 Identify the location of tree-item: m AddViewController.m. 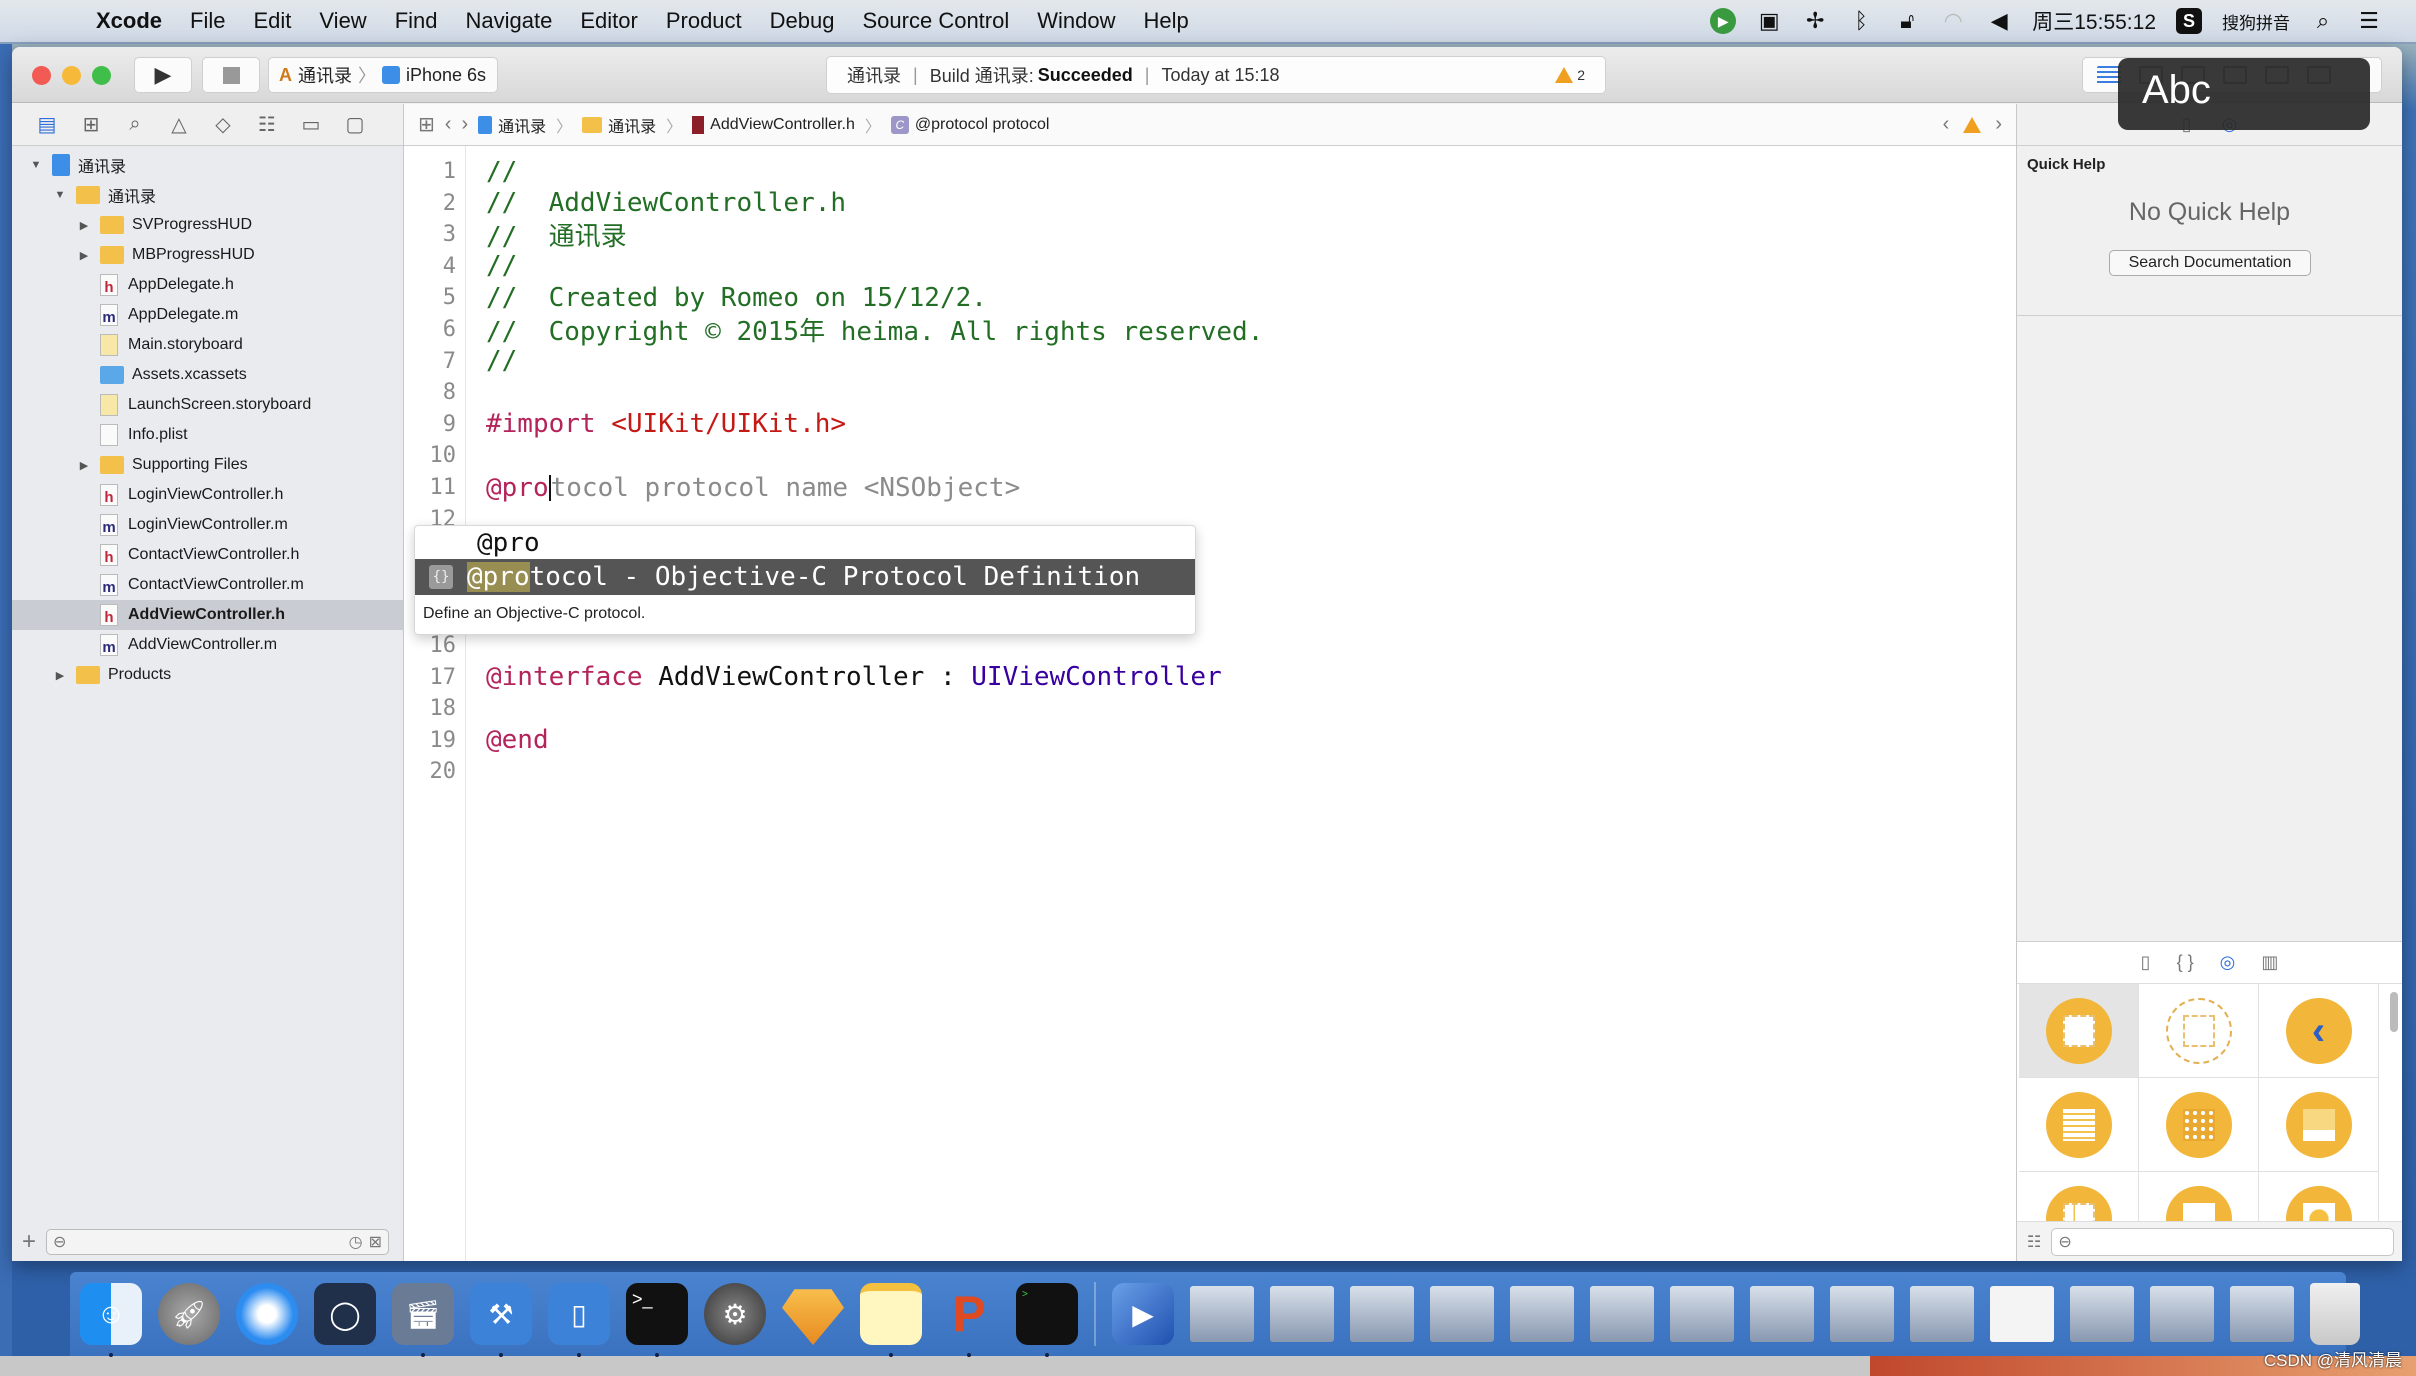
(207, 645).